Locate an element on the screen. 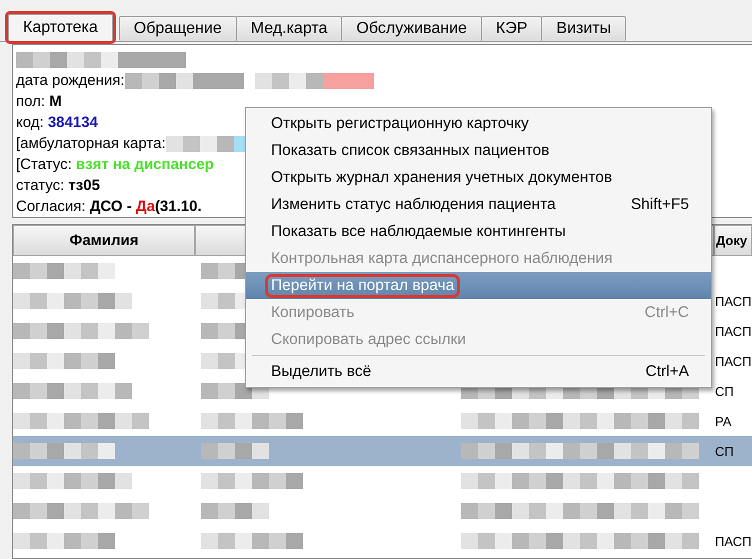 The width and height of the screenshot is (752, 559). info-text: M is located at coordinates (55, 101).